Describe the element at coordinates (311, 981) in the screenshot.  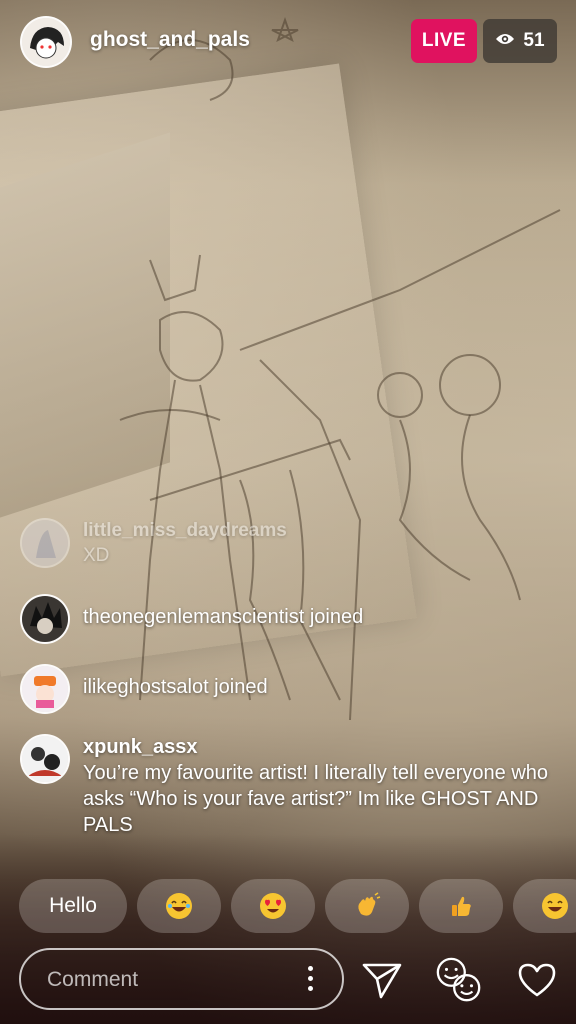
I see `more-options-icon` at that location.